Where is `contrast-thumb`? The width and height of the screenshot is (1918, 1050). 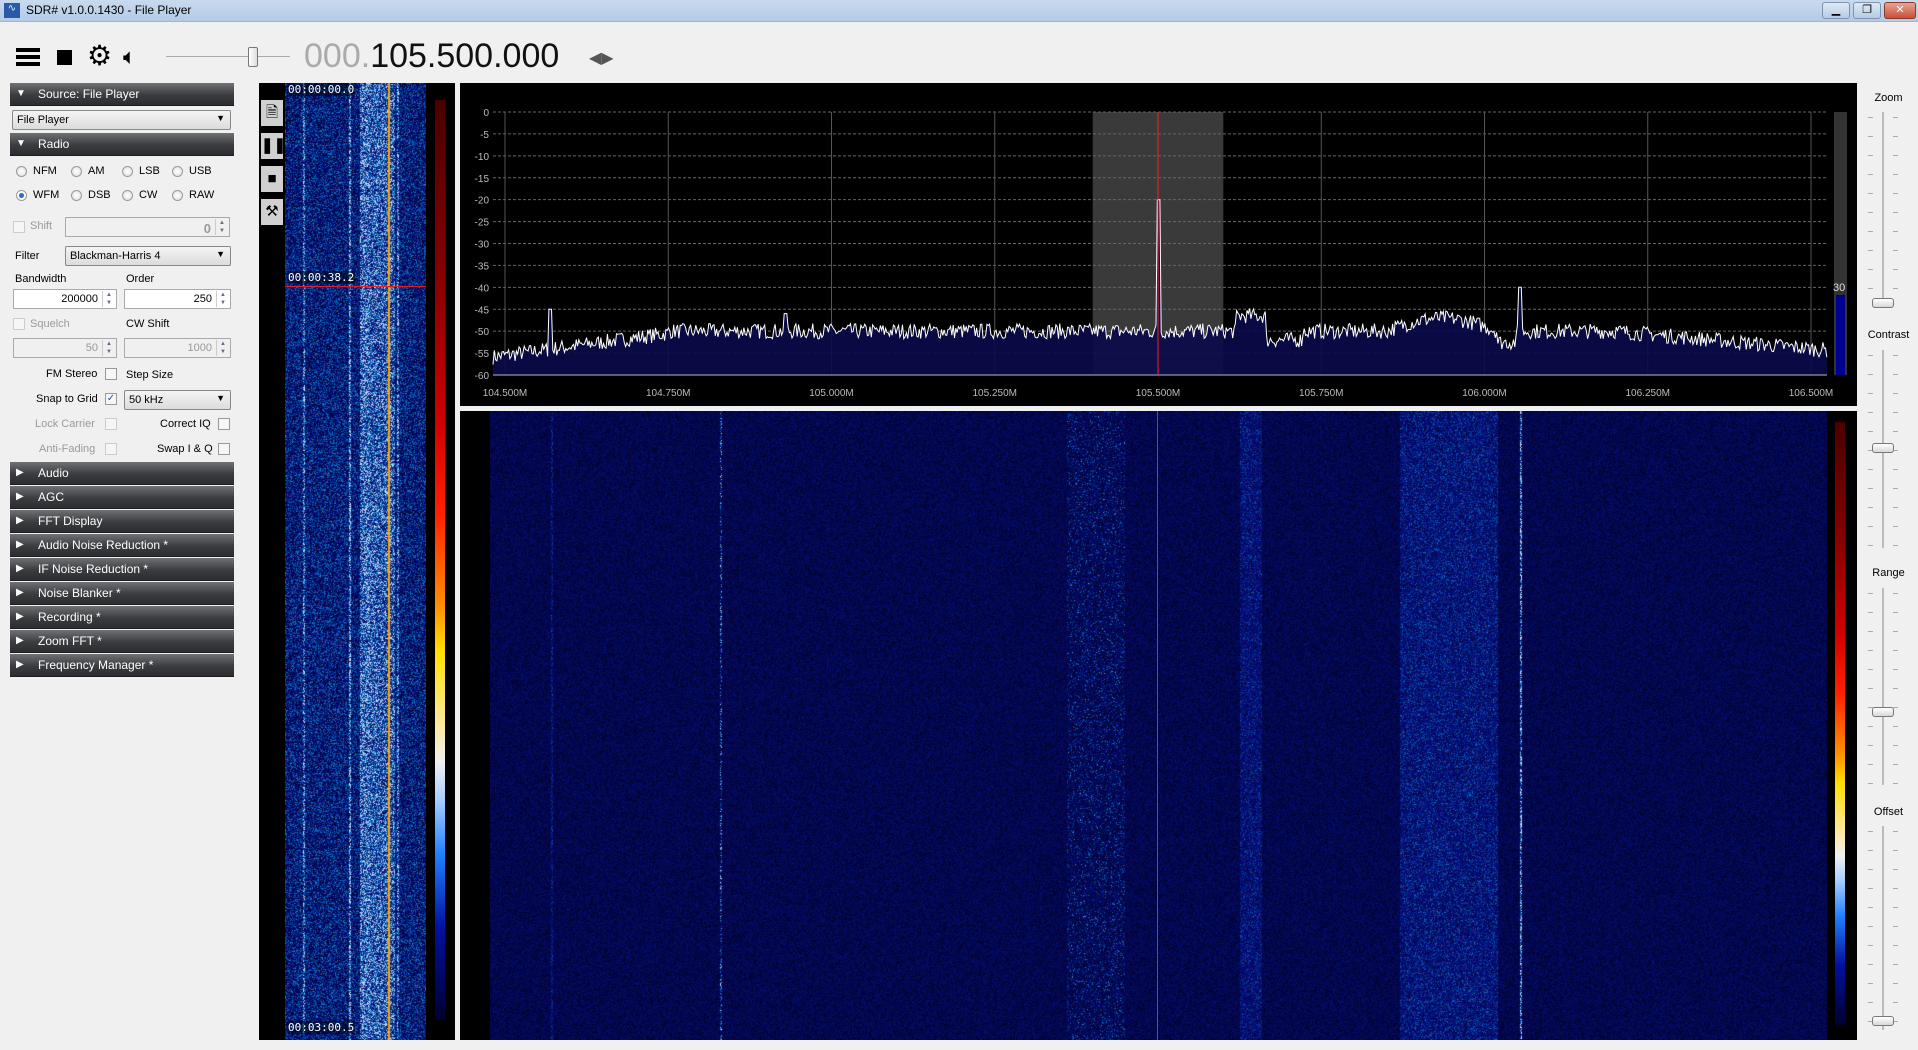 contrast-thumb is located at coordinates (1883, 448).